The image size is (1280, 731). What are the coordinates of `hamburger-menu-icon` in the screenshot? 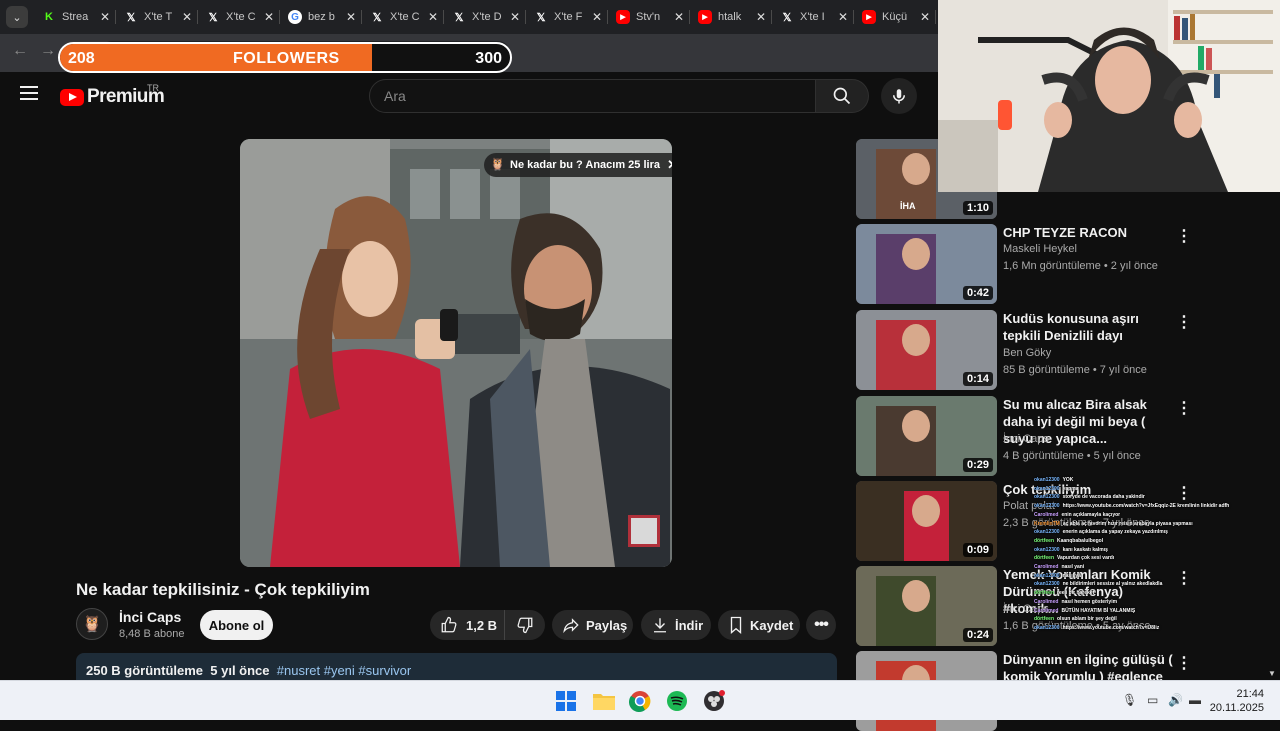 It's located at (30, 96).